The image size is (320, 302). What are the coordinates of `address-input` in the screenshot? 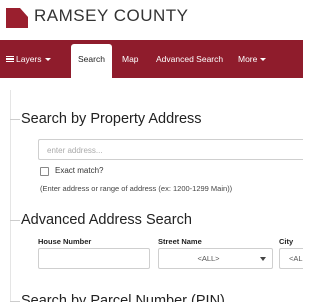 It's located at (171, 150).